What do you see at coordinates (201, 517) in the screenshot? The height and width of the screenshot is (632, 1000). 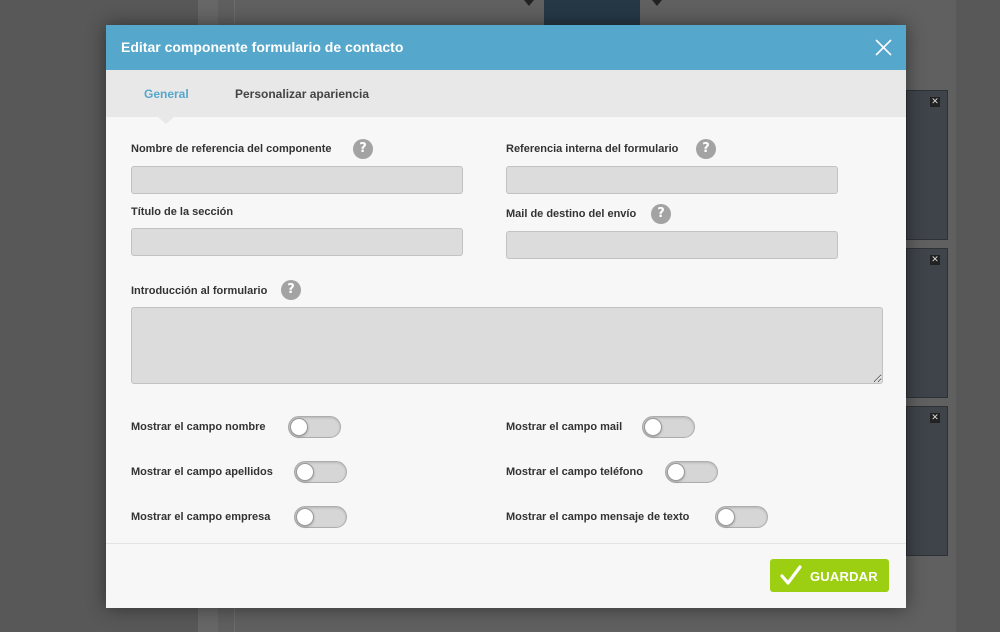 I see `toggle-label-empresa: Mostrar el campo empresa` at bounding box center [201, 517].